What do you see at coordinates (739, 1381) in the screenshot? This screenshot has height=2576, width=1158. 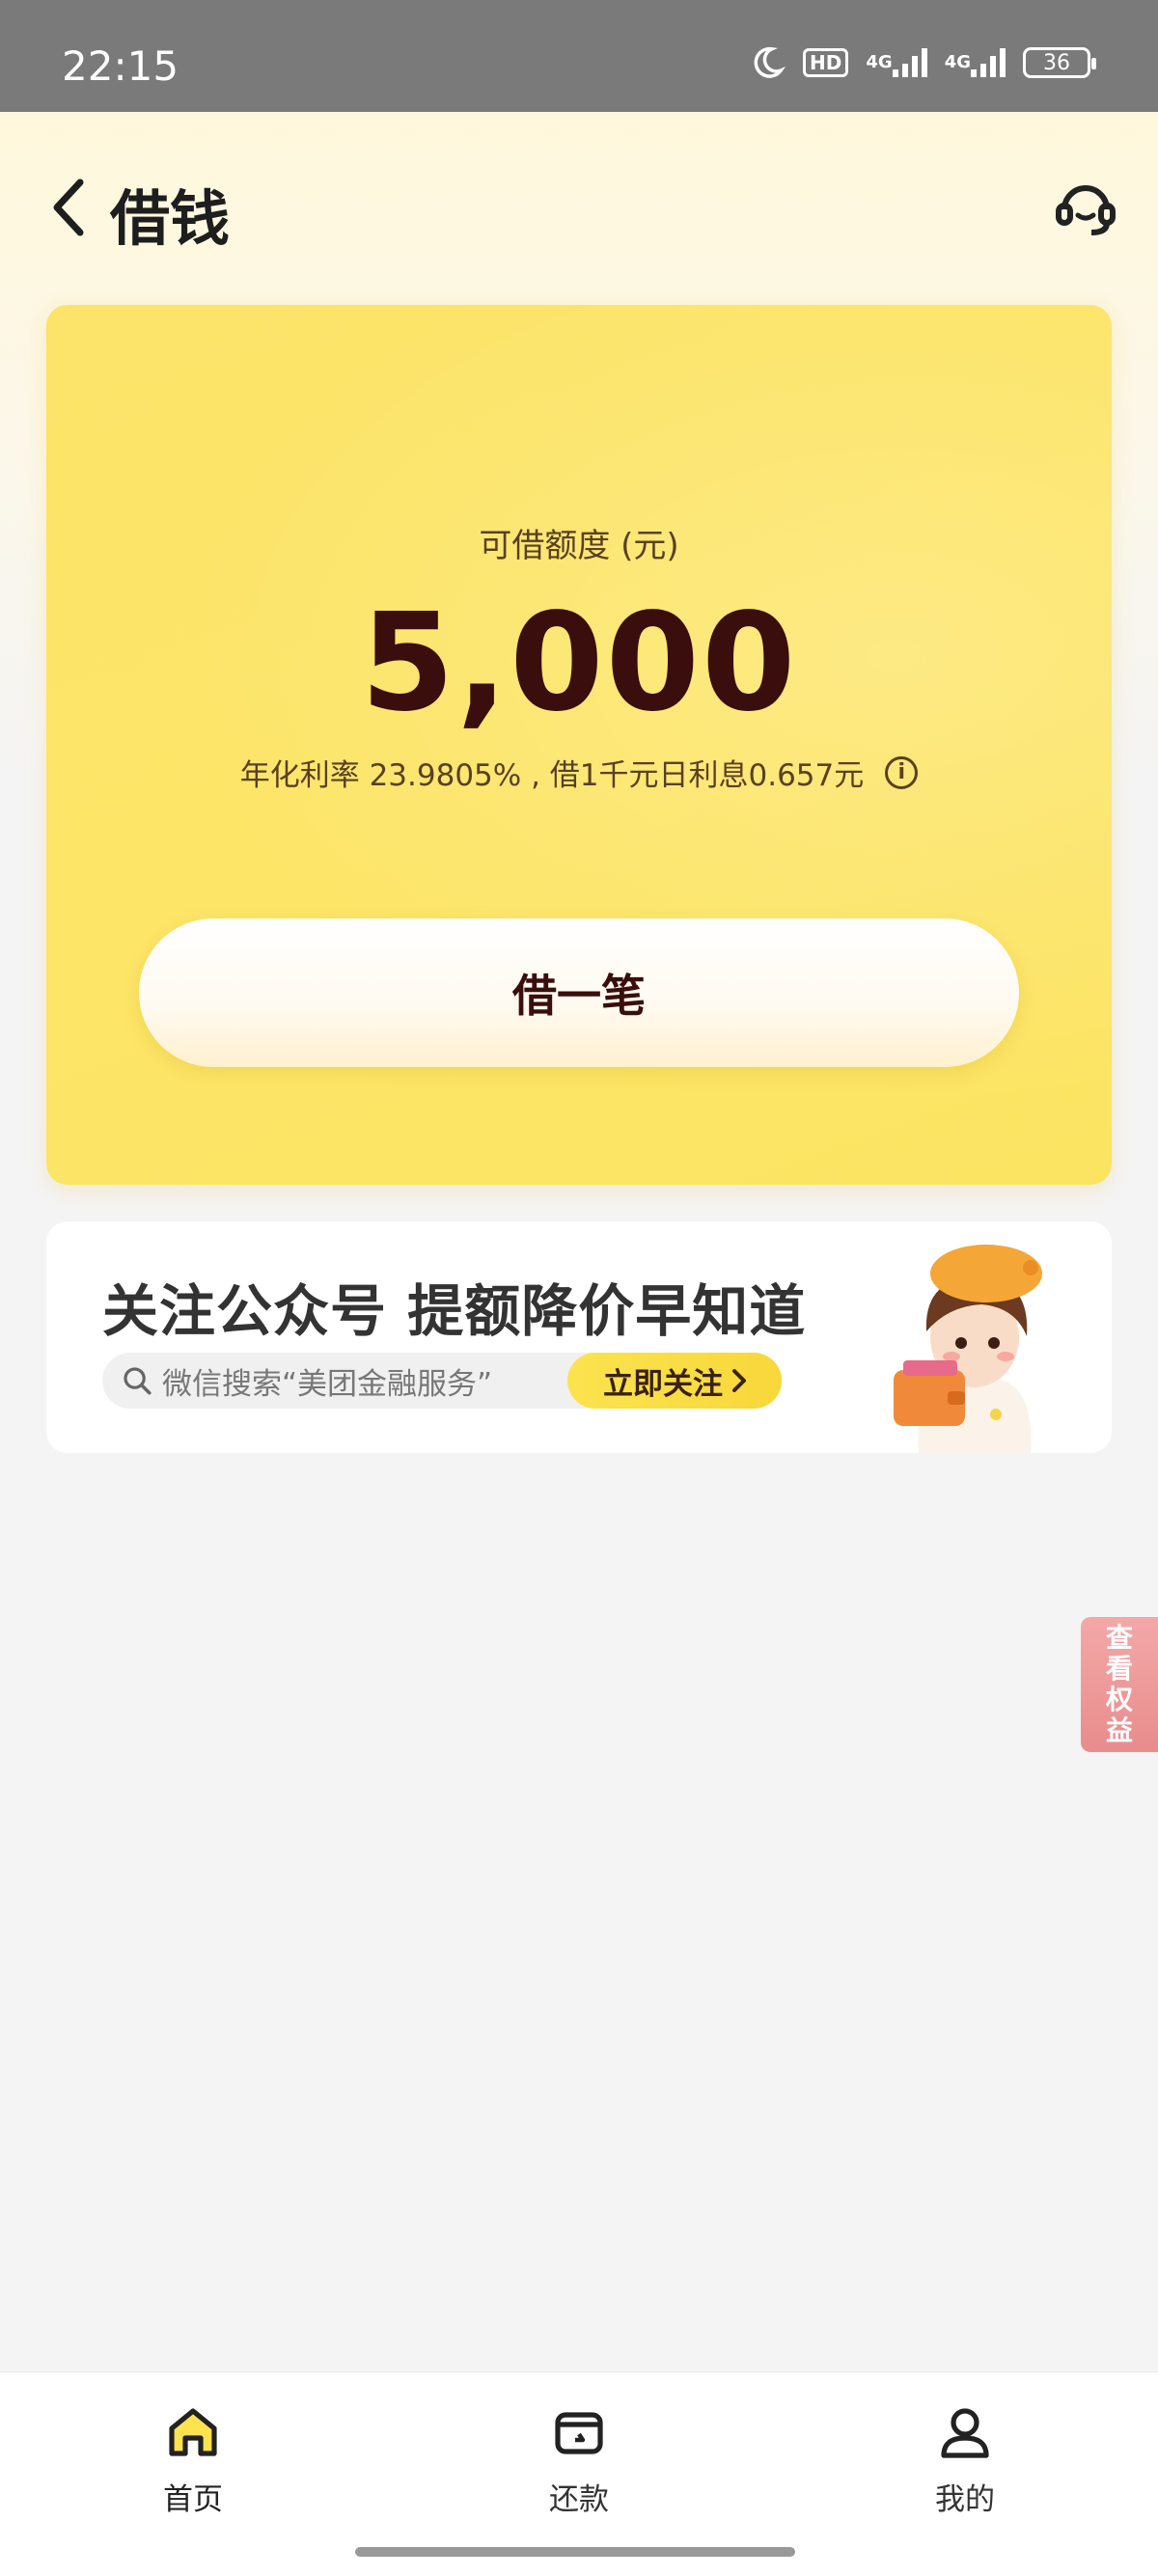 I see `chevron-right-icon` at bounding box center [739, 1381].